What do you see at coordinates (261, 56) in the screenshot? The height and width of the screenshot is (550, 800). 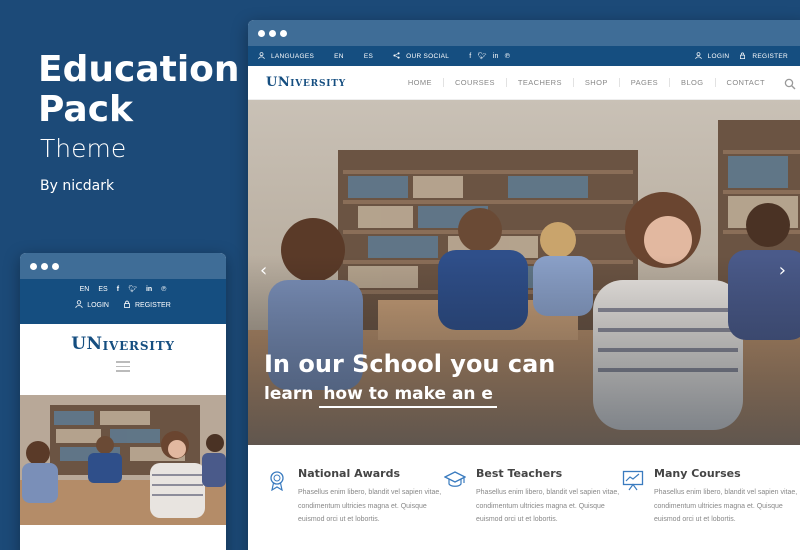 I see `user-icon` at bounding box center [261, 56].